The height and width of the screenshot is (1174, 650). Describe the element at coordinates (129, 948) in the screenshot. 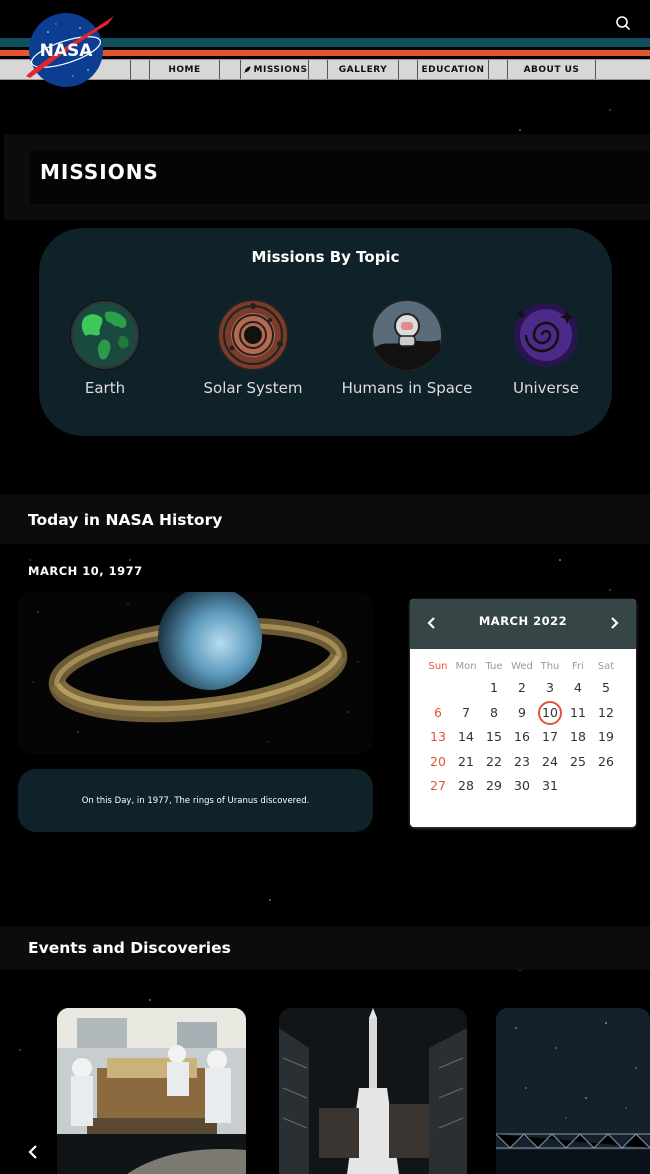

I see `events-section-title: Events and Discoveries` at that location.